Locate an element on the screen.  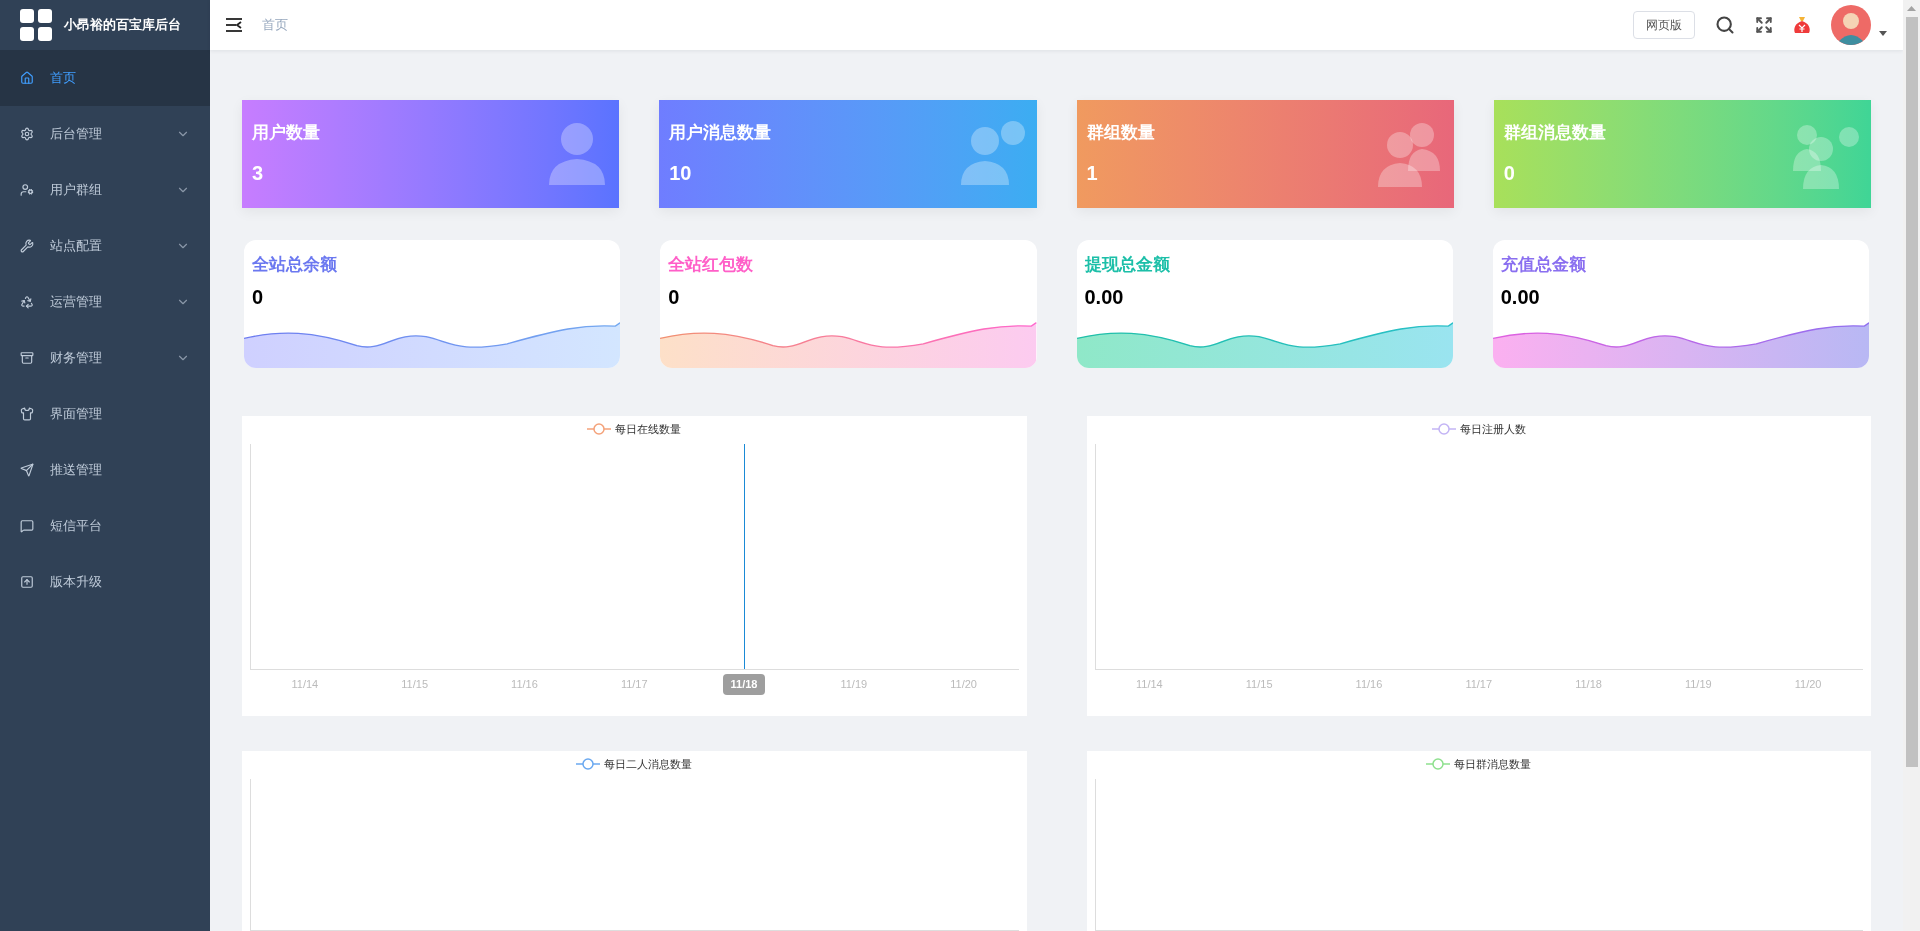
wrench-icon is located at coordinates (27, 246).